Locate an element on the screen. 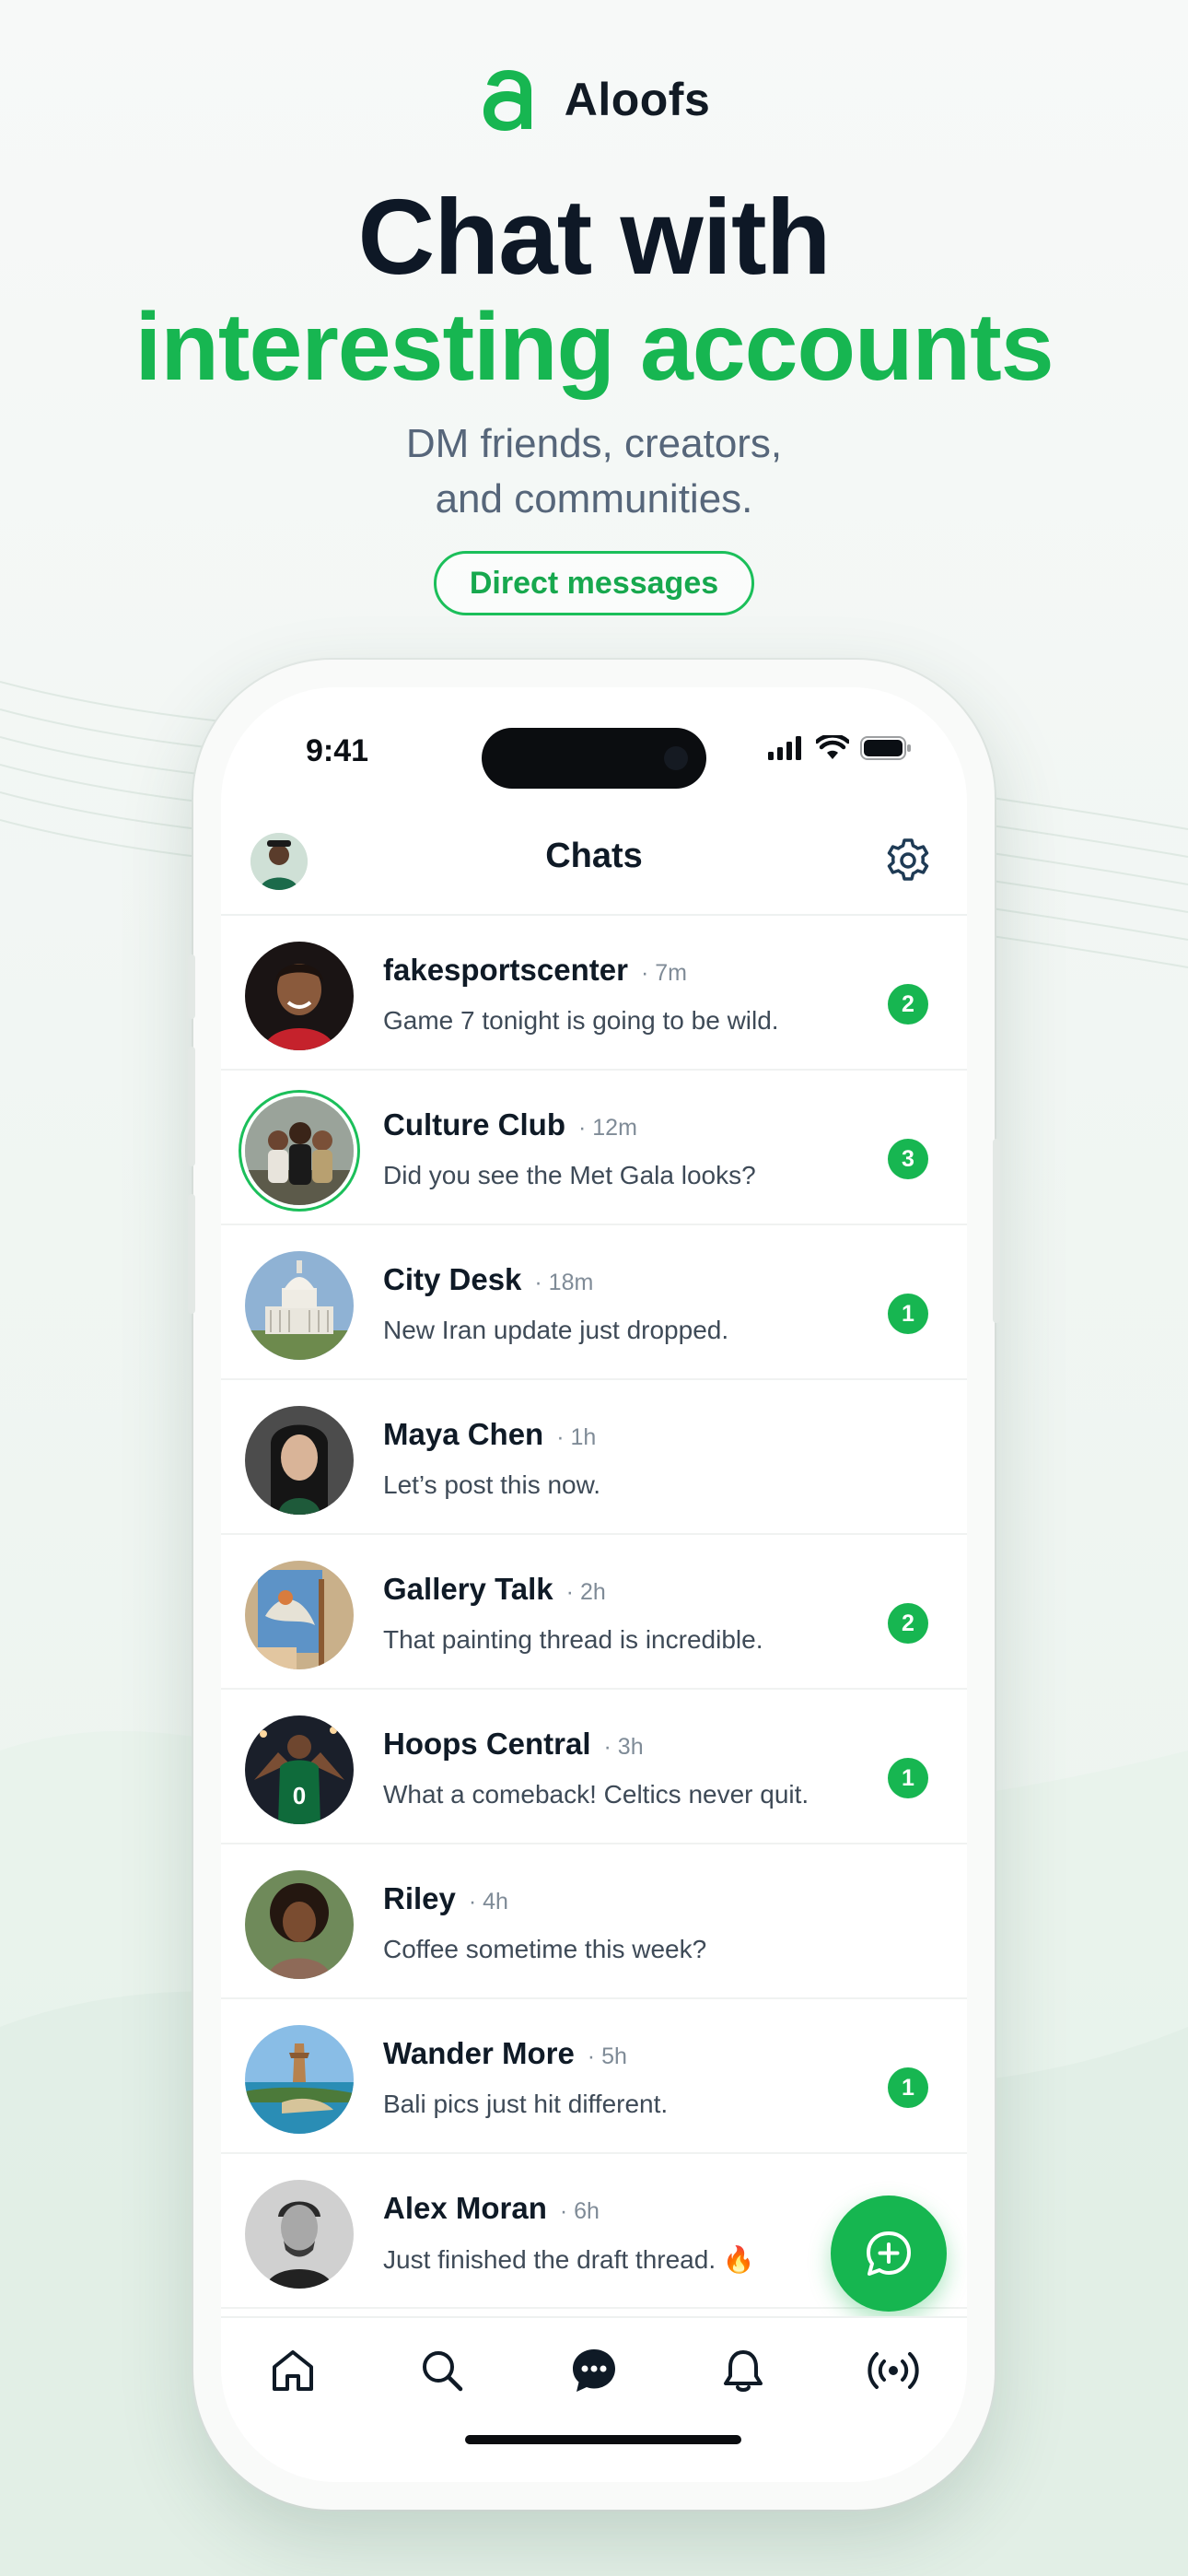 The height and width of the screenshot is (2576, 1188). chat-name: Riley is located at coordinates (419, 1898).